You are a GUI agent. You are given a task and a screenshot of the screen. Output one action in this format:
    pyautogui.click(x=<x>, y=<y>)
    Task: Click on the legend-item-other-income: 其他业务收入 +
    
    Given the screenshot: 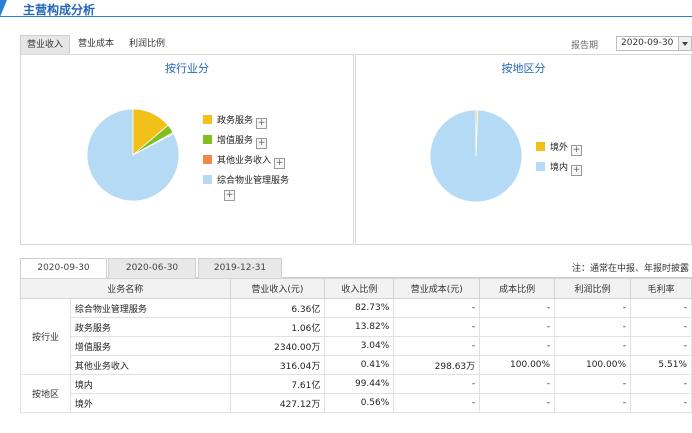 What is the action you would take?
    pyautogui.click(x=244, y=162)
    